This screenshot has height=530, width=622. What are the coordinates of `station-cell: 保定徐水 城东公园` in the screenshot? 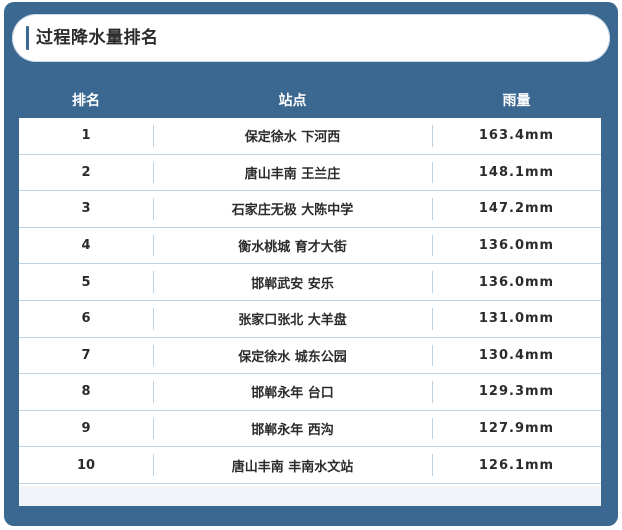 It's located at (292, 357).